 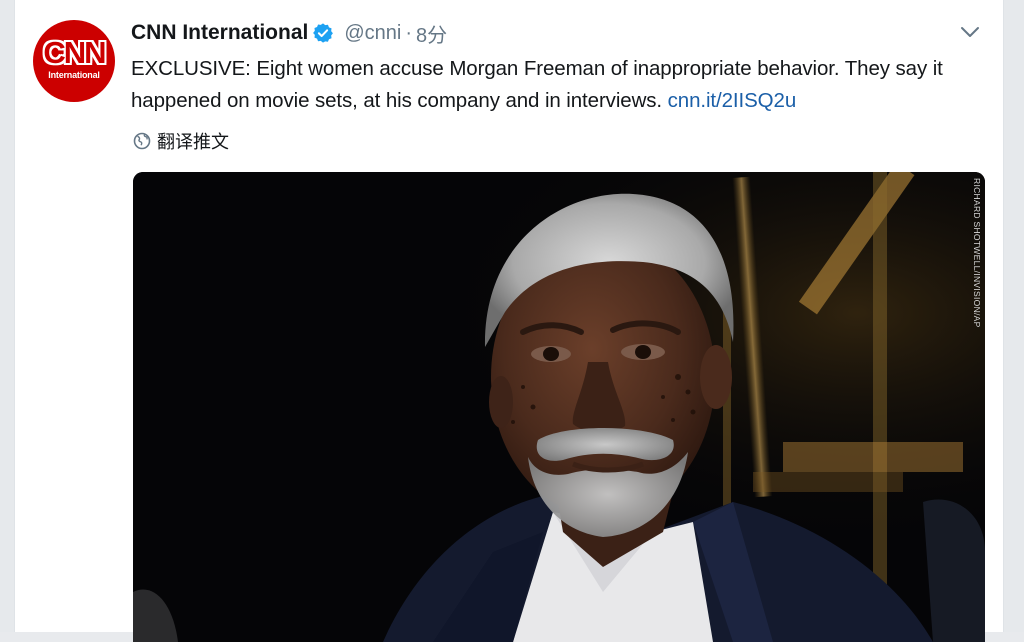 I want to click on chevron-down-icon, so click(x=970, y=32).